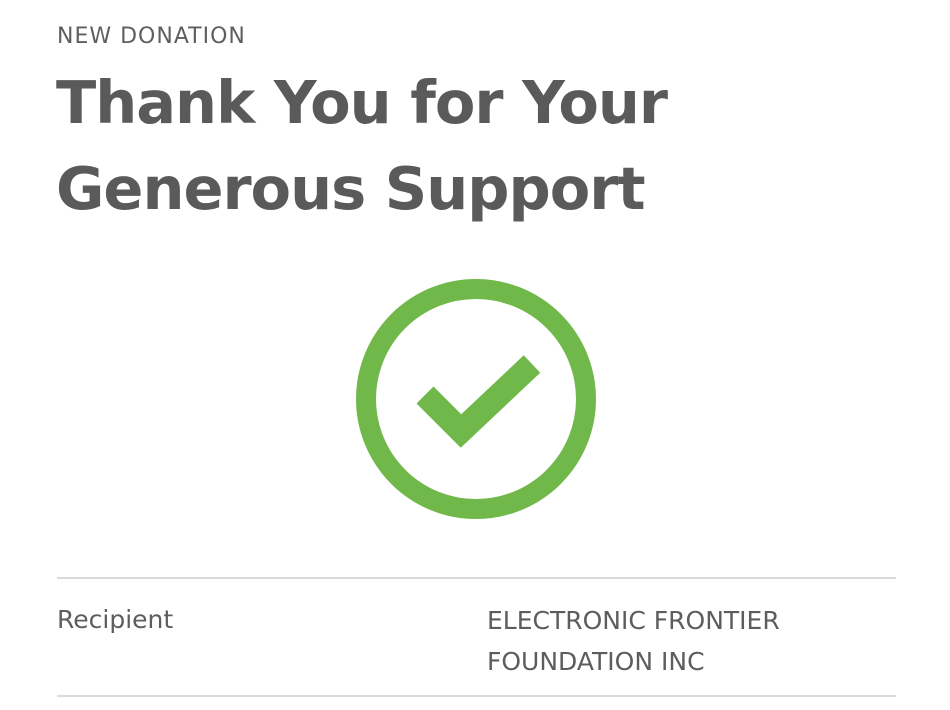 Image resolution: width=950 pixels, height=710 pixels. What do you see at coordinates (476, 399) in the screenshot?
I see `success-check-icon` at bounding box center [476, 399].